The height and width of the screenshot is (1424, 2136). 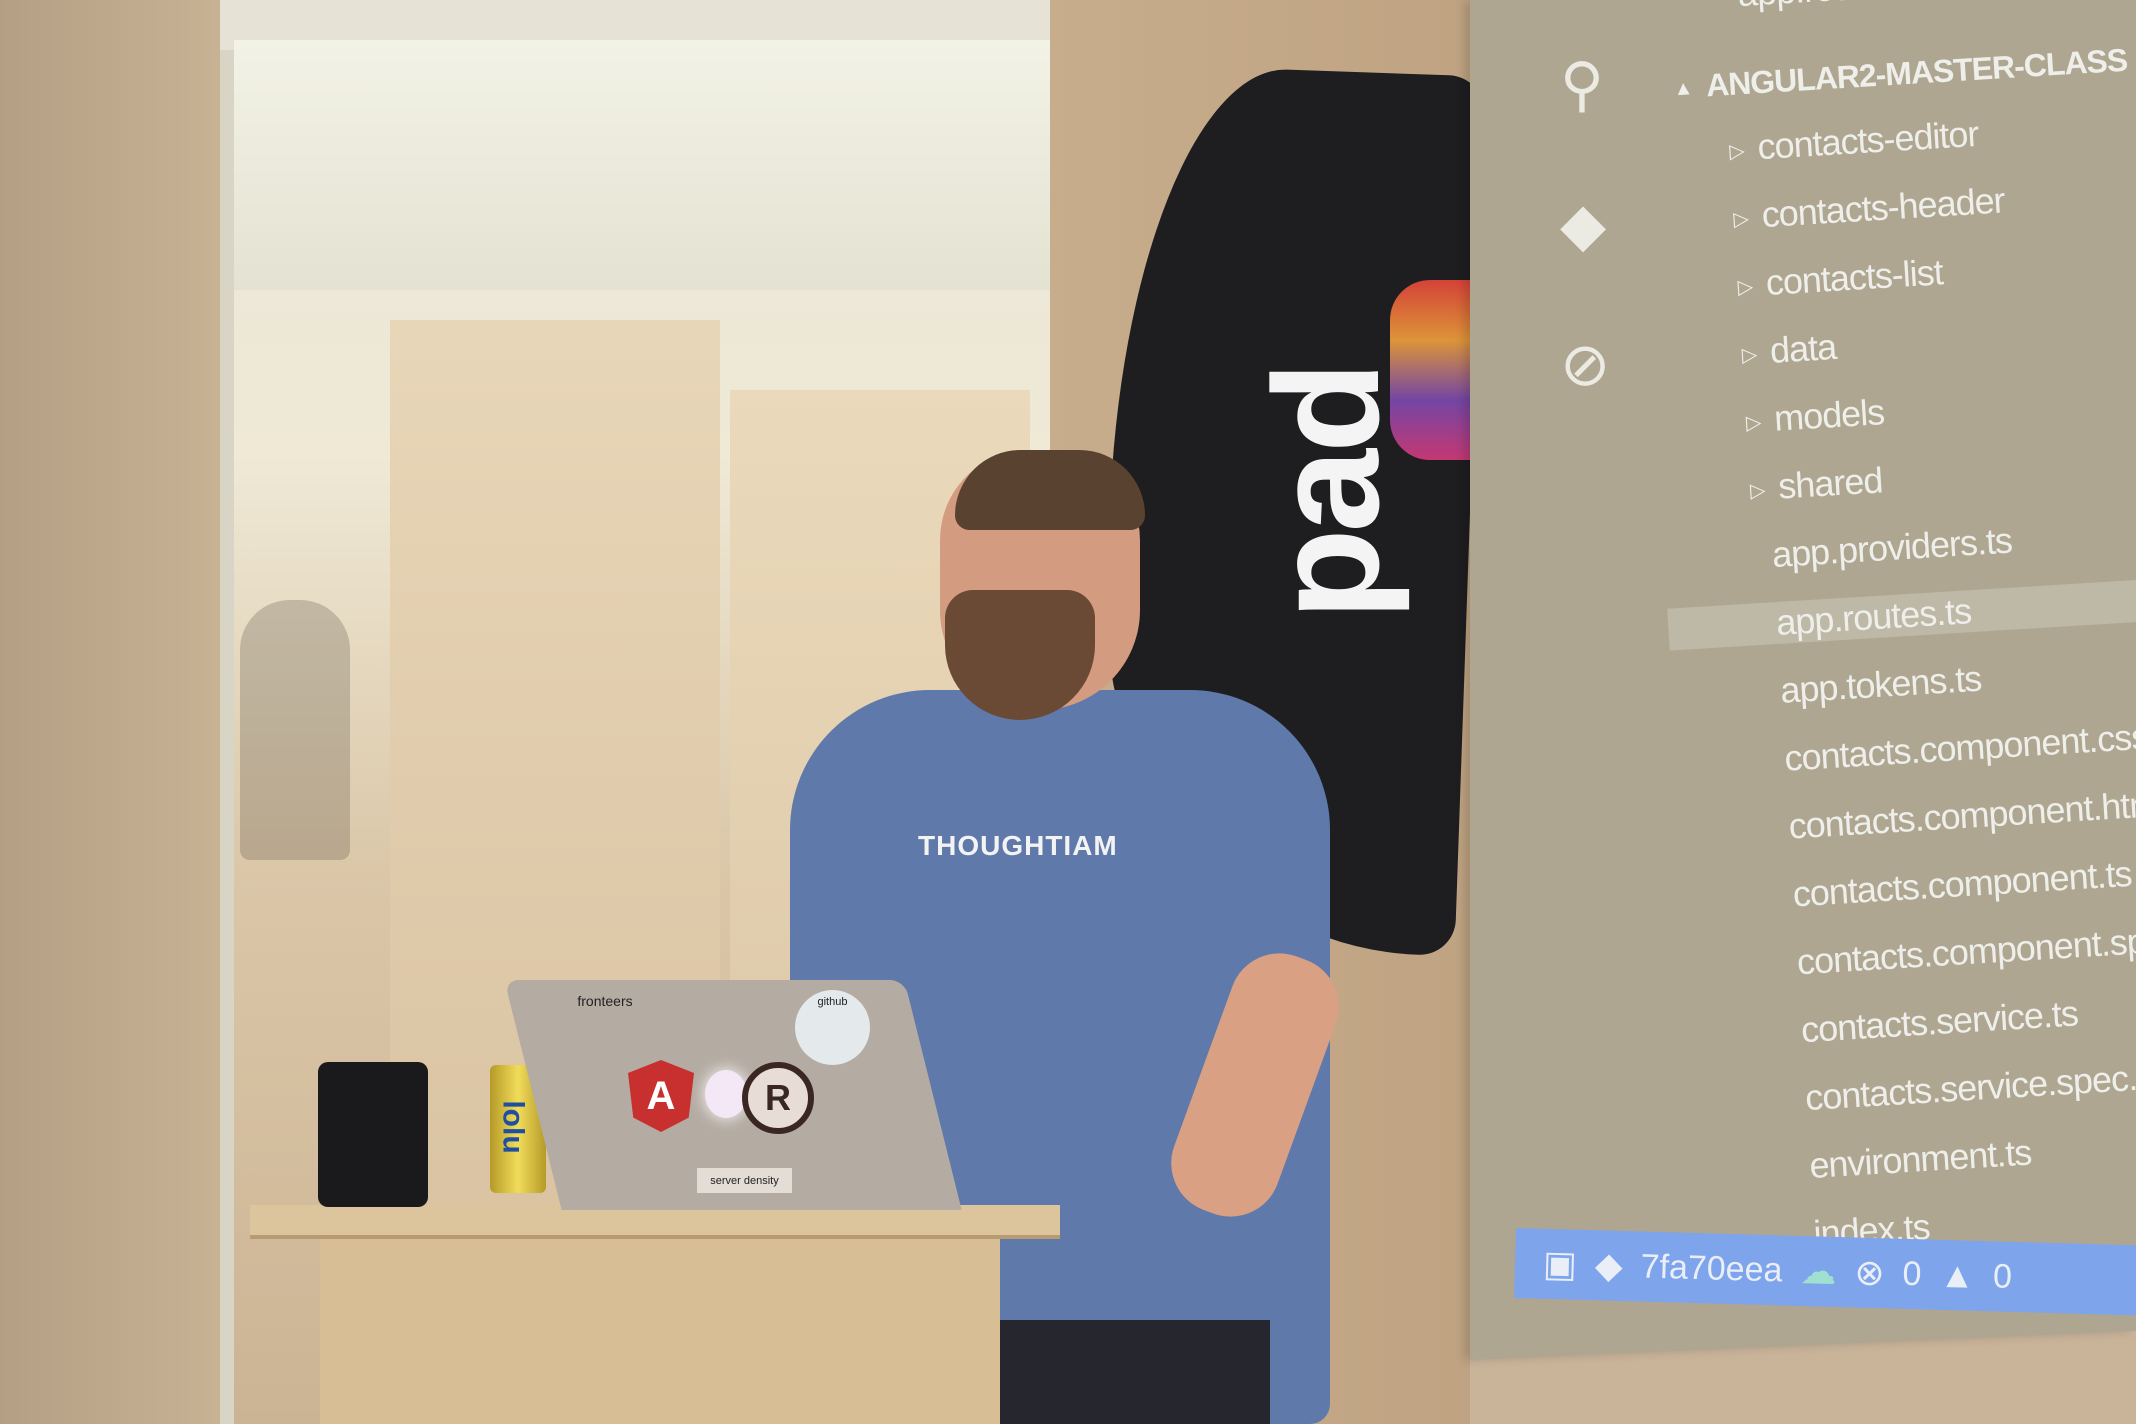 I want to click on tree-folder: ▷ contacts-header, so click(x=1839, y=210).